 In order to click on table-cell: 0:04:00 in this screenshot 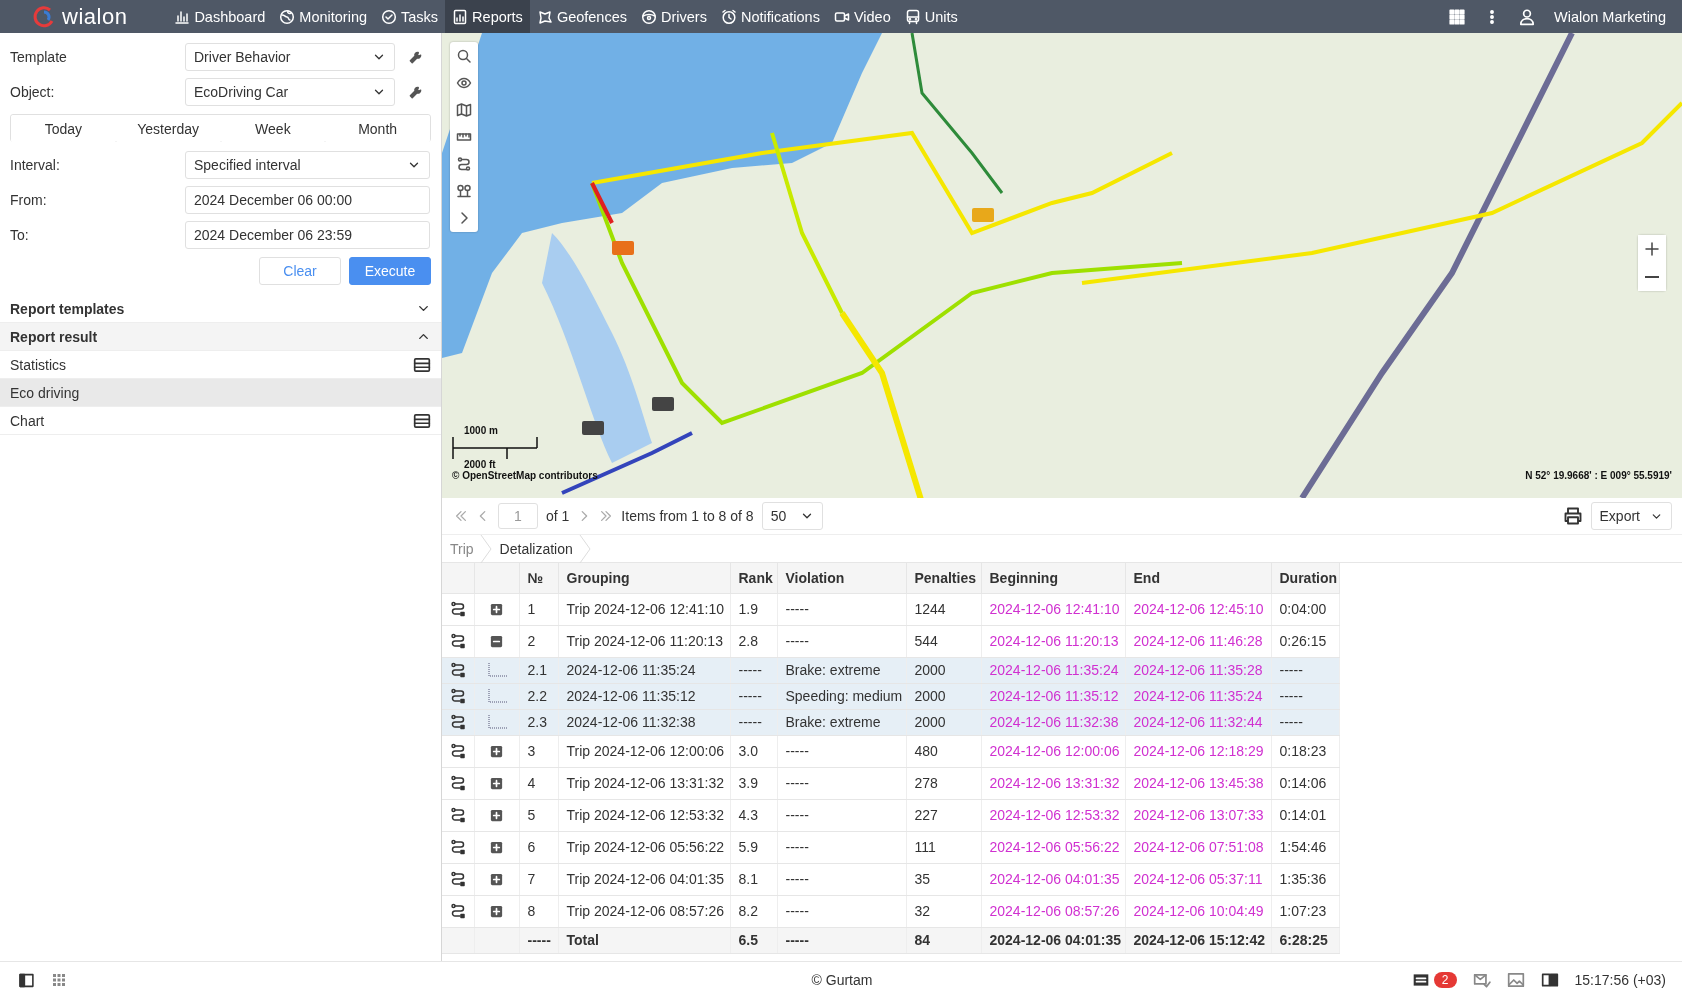, I will do `click(1305, 609)`.